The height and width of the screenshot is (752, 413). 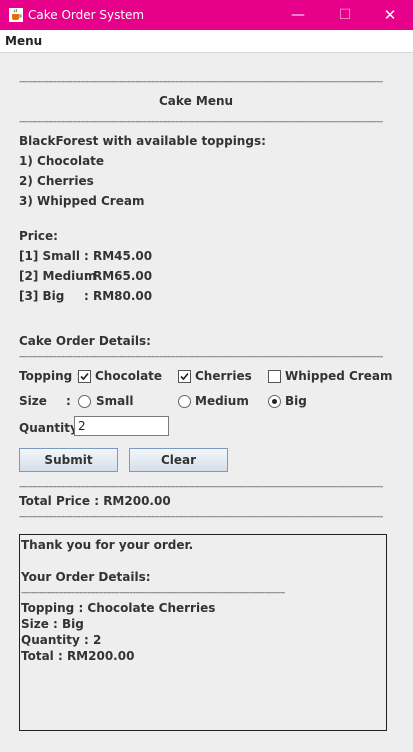 What do you see at coordinates (49, 256) in the screenshot?
I see `price-code: [1] Small` at bounding box center [49, 256].